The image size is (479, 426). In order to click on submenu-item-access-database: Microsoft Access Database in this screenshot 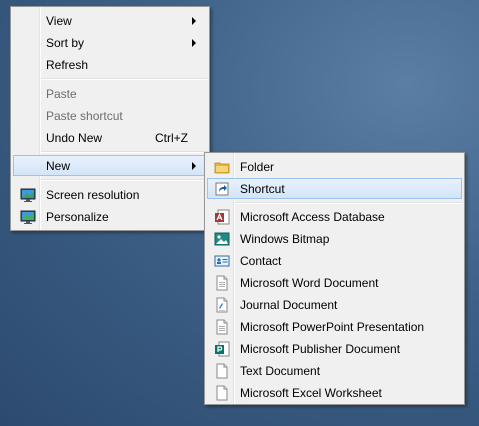, I will do `click(334, 216)`.